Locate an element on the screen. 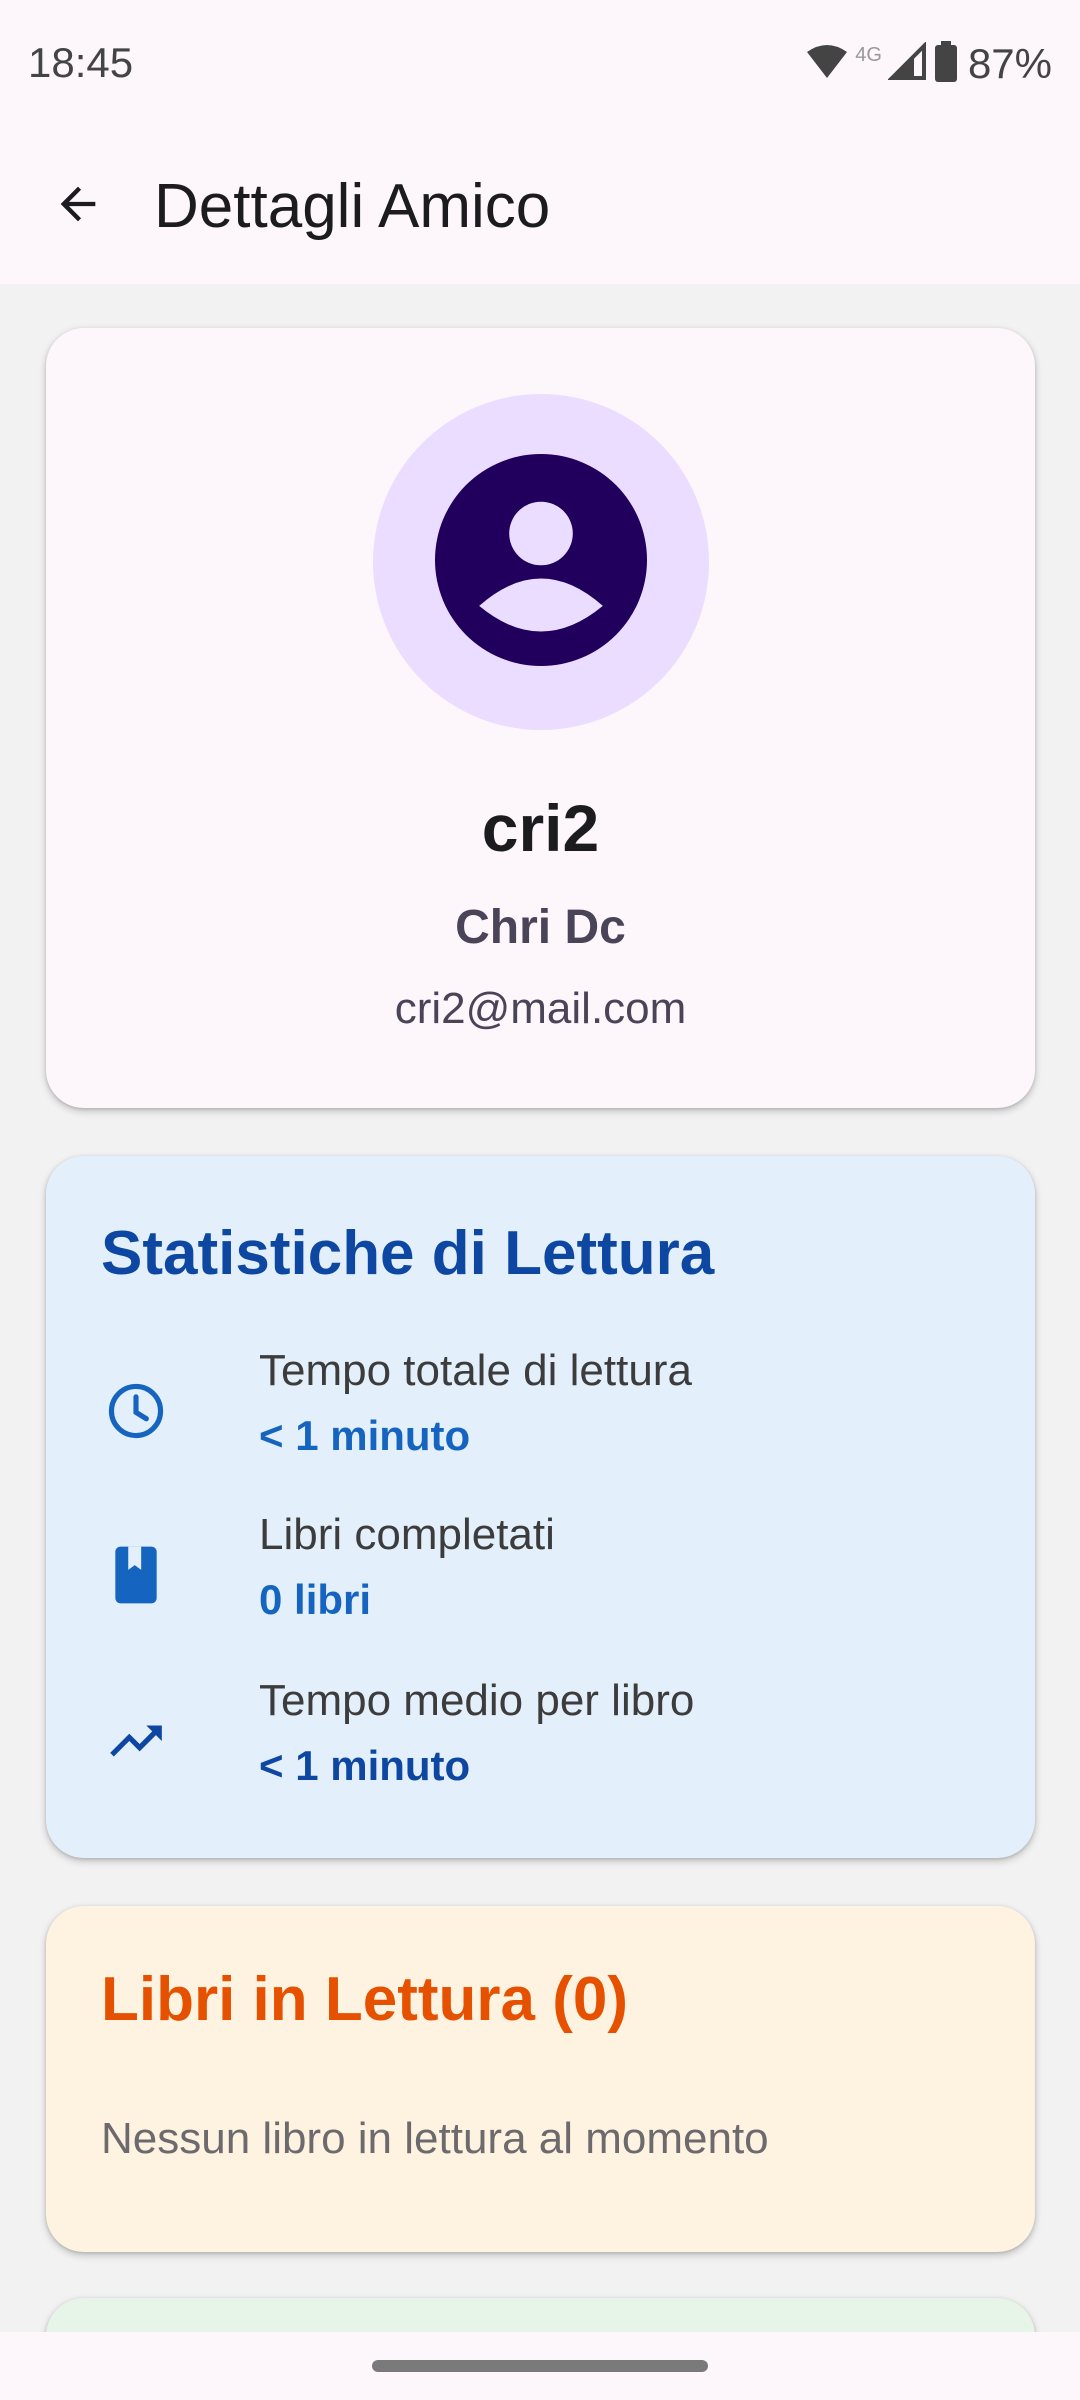 The image size is (1080, 2400). full-name: Chri Dc is located at coordinates (540, 927).